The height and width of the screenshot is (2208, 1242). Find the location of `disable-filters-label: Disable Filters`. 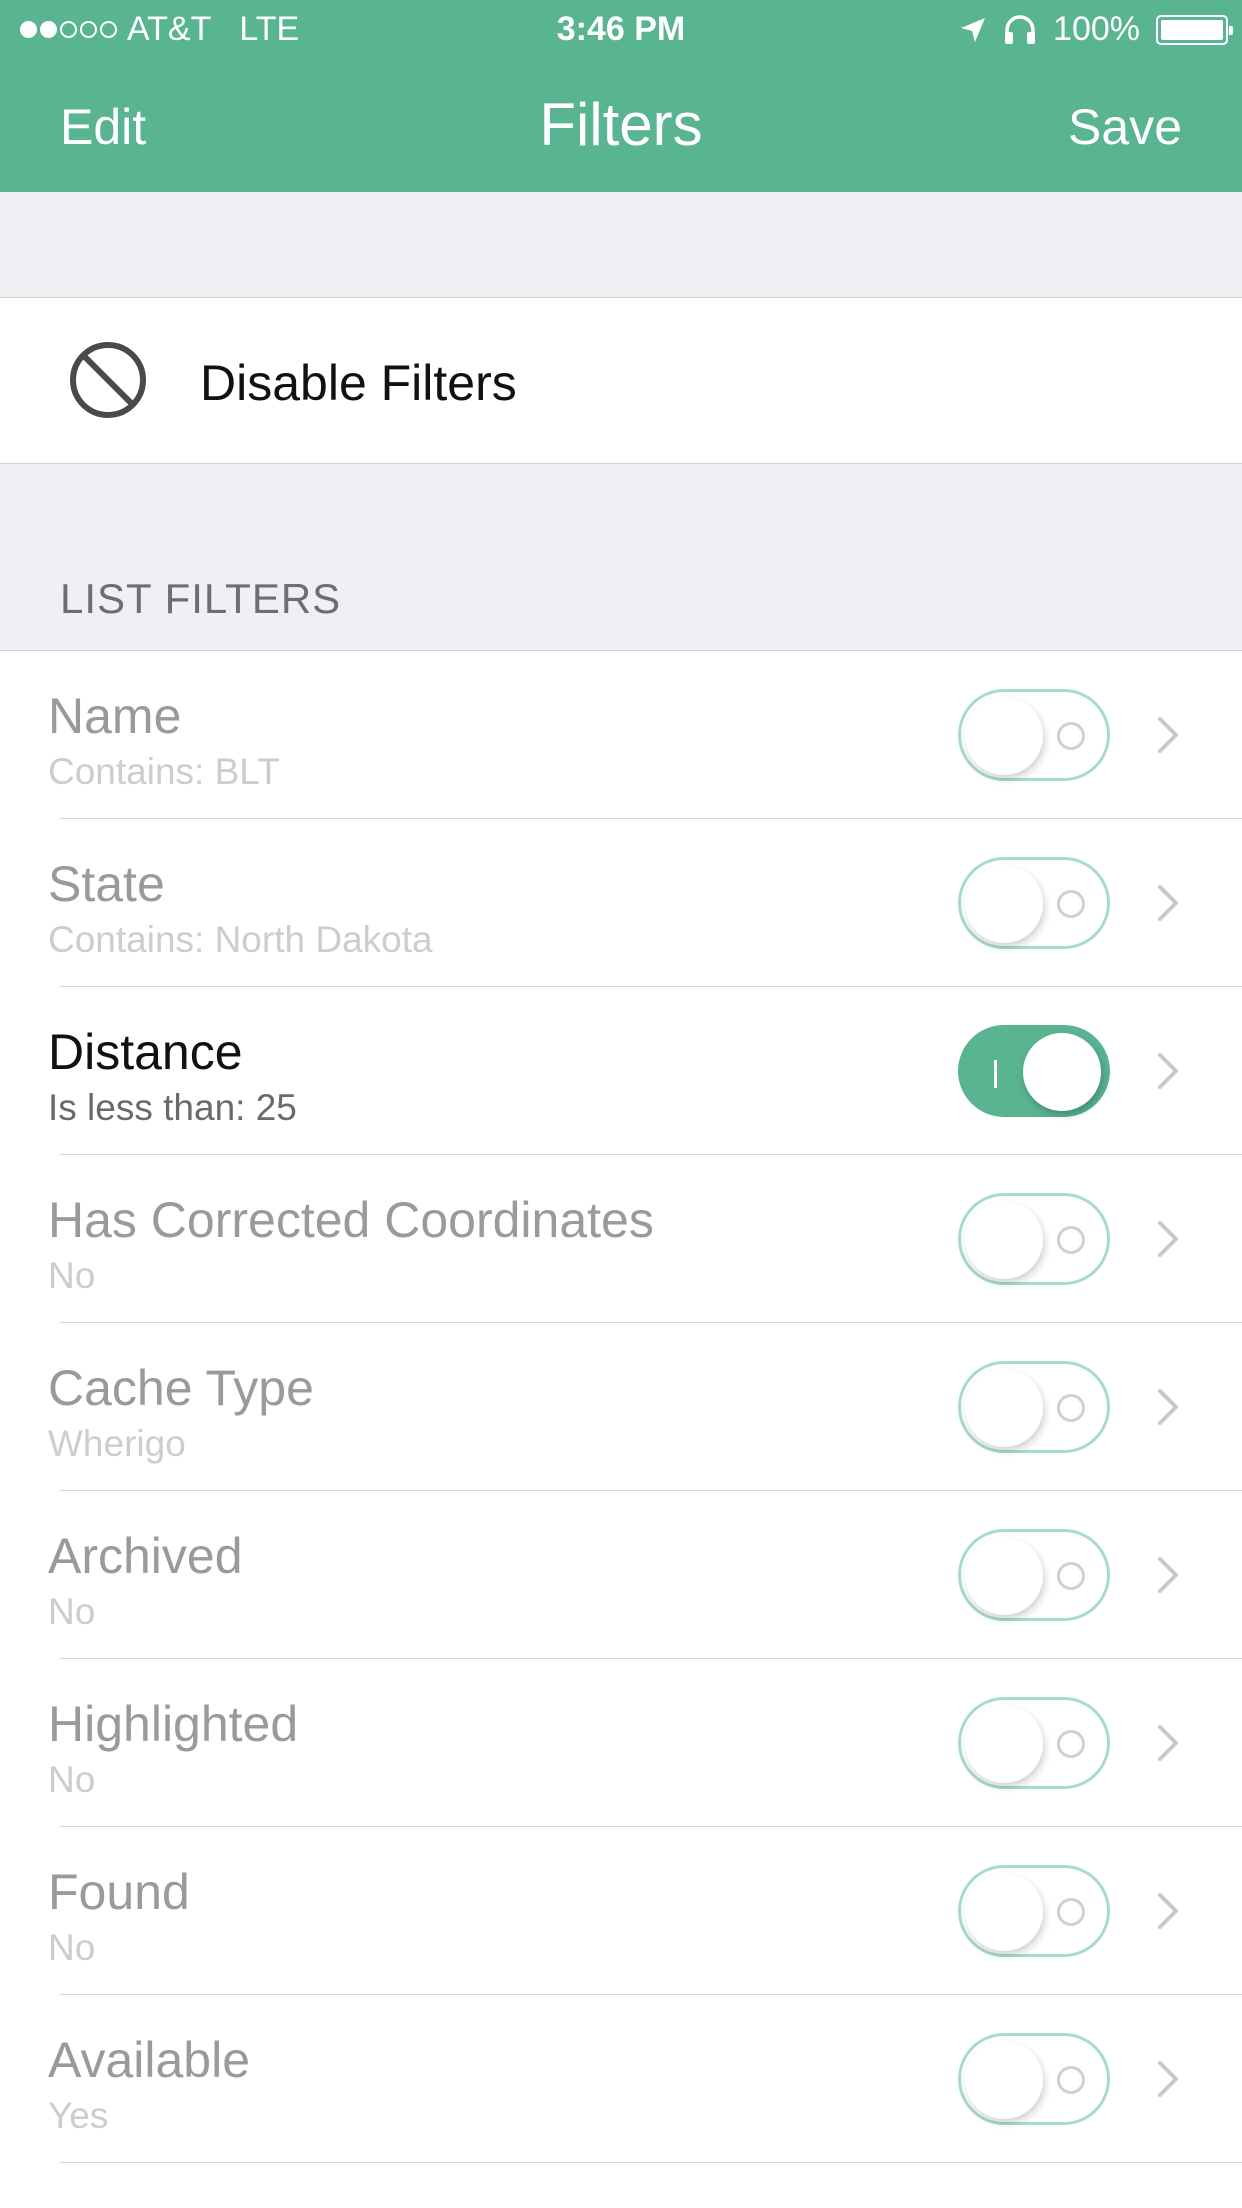

disable-filters-label: Disable Filters is located at coordinates (358, 383).